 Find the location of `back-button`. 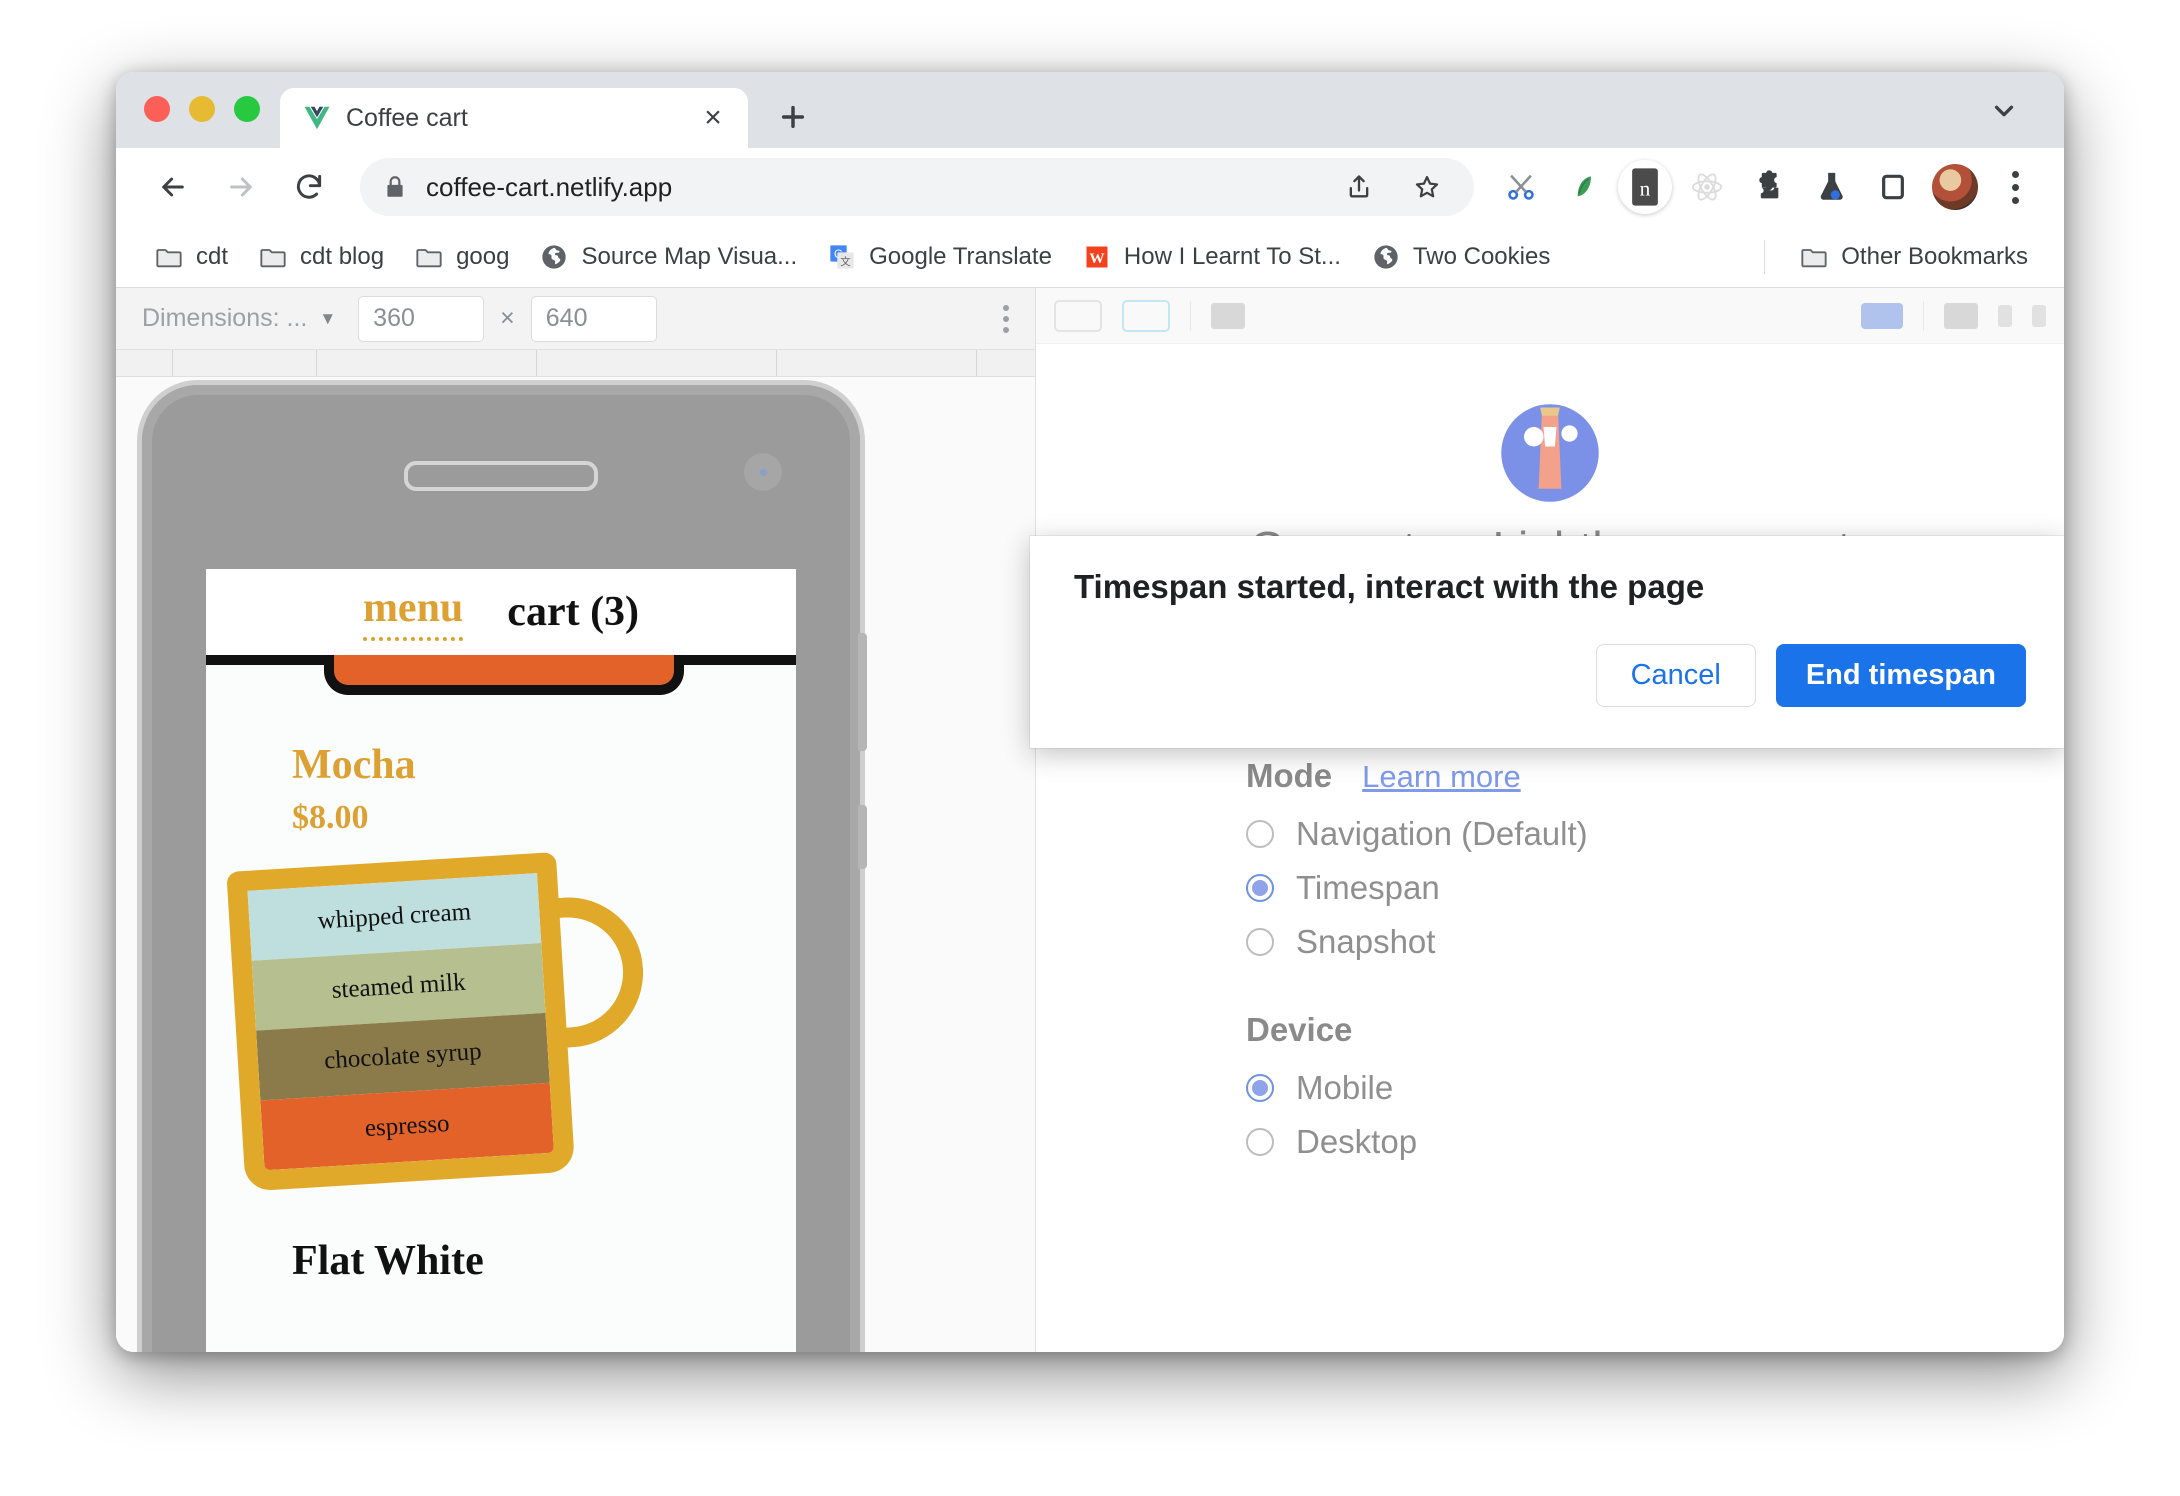

back-button is located at coordinates (173, 187).